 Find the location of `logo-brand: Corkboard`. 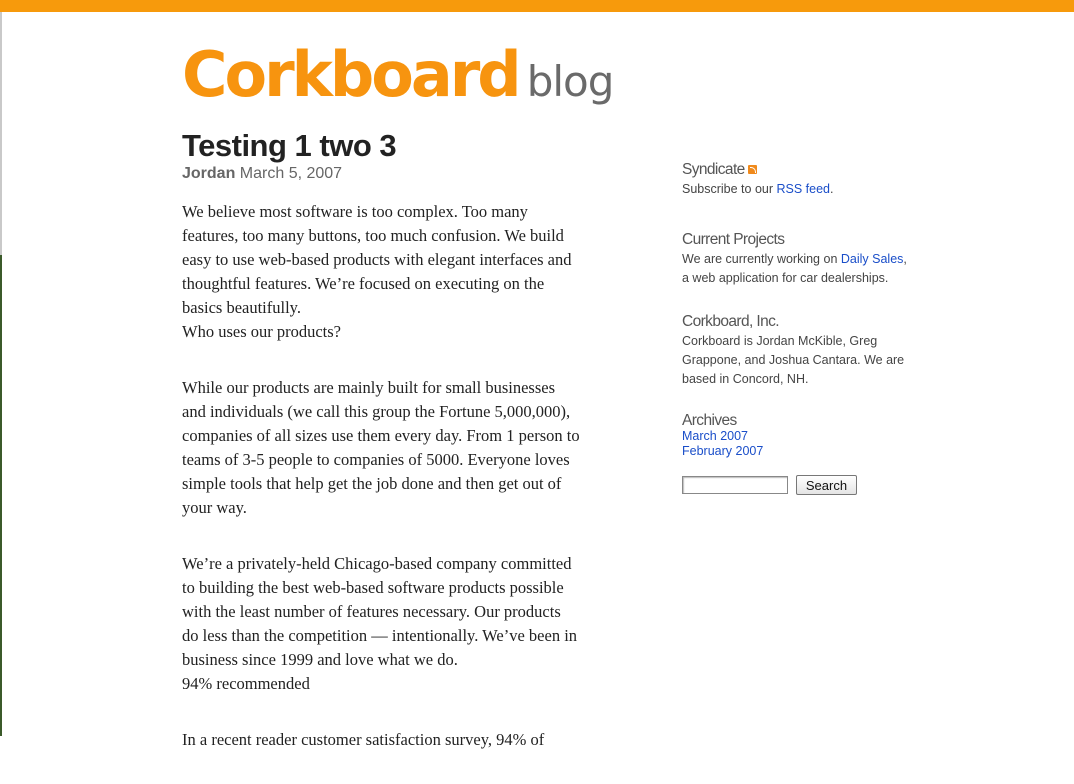

logo-brand: Corkboard is located at coordinates (352, 74).